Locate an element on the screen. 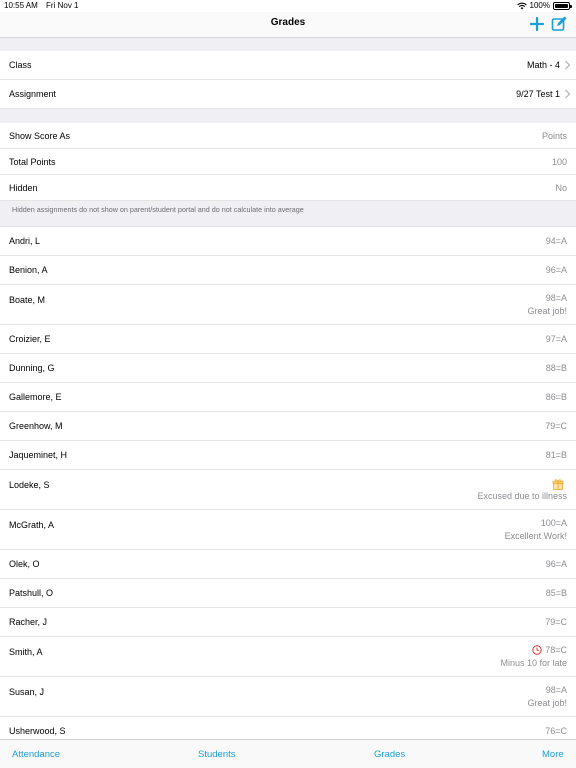 Image resolution: width=576 pixels, height=768 pixels. student-name: Dunning, G is located at coordinates (32, 368).